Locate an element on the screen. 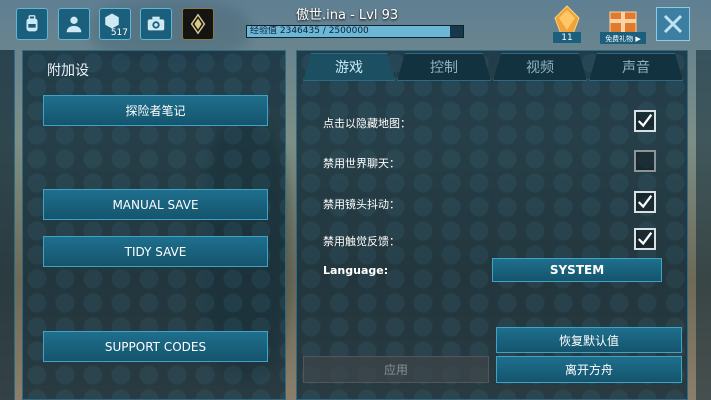 The width and height of the screenshot is (711, 400). hide-map-checkbox is located at coordinates (645, 121).